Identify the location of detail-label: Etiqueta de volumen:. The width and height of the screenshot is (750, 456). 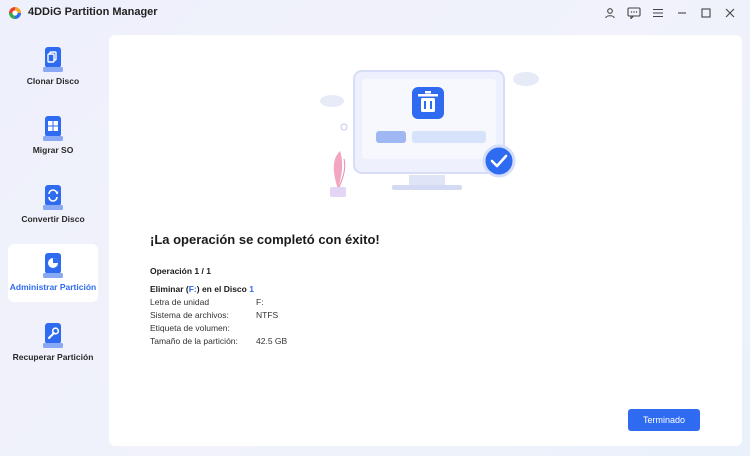
(190, 328).